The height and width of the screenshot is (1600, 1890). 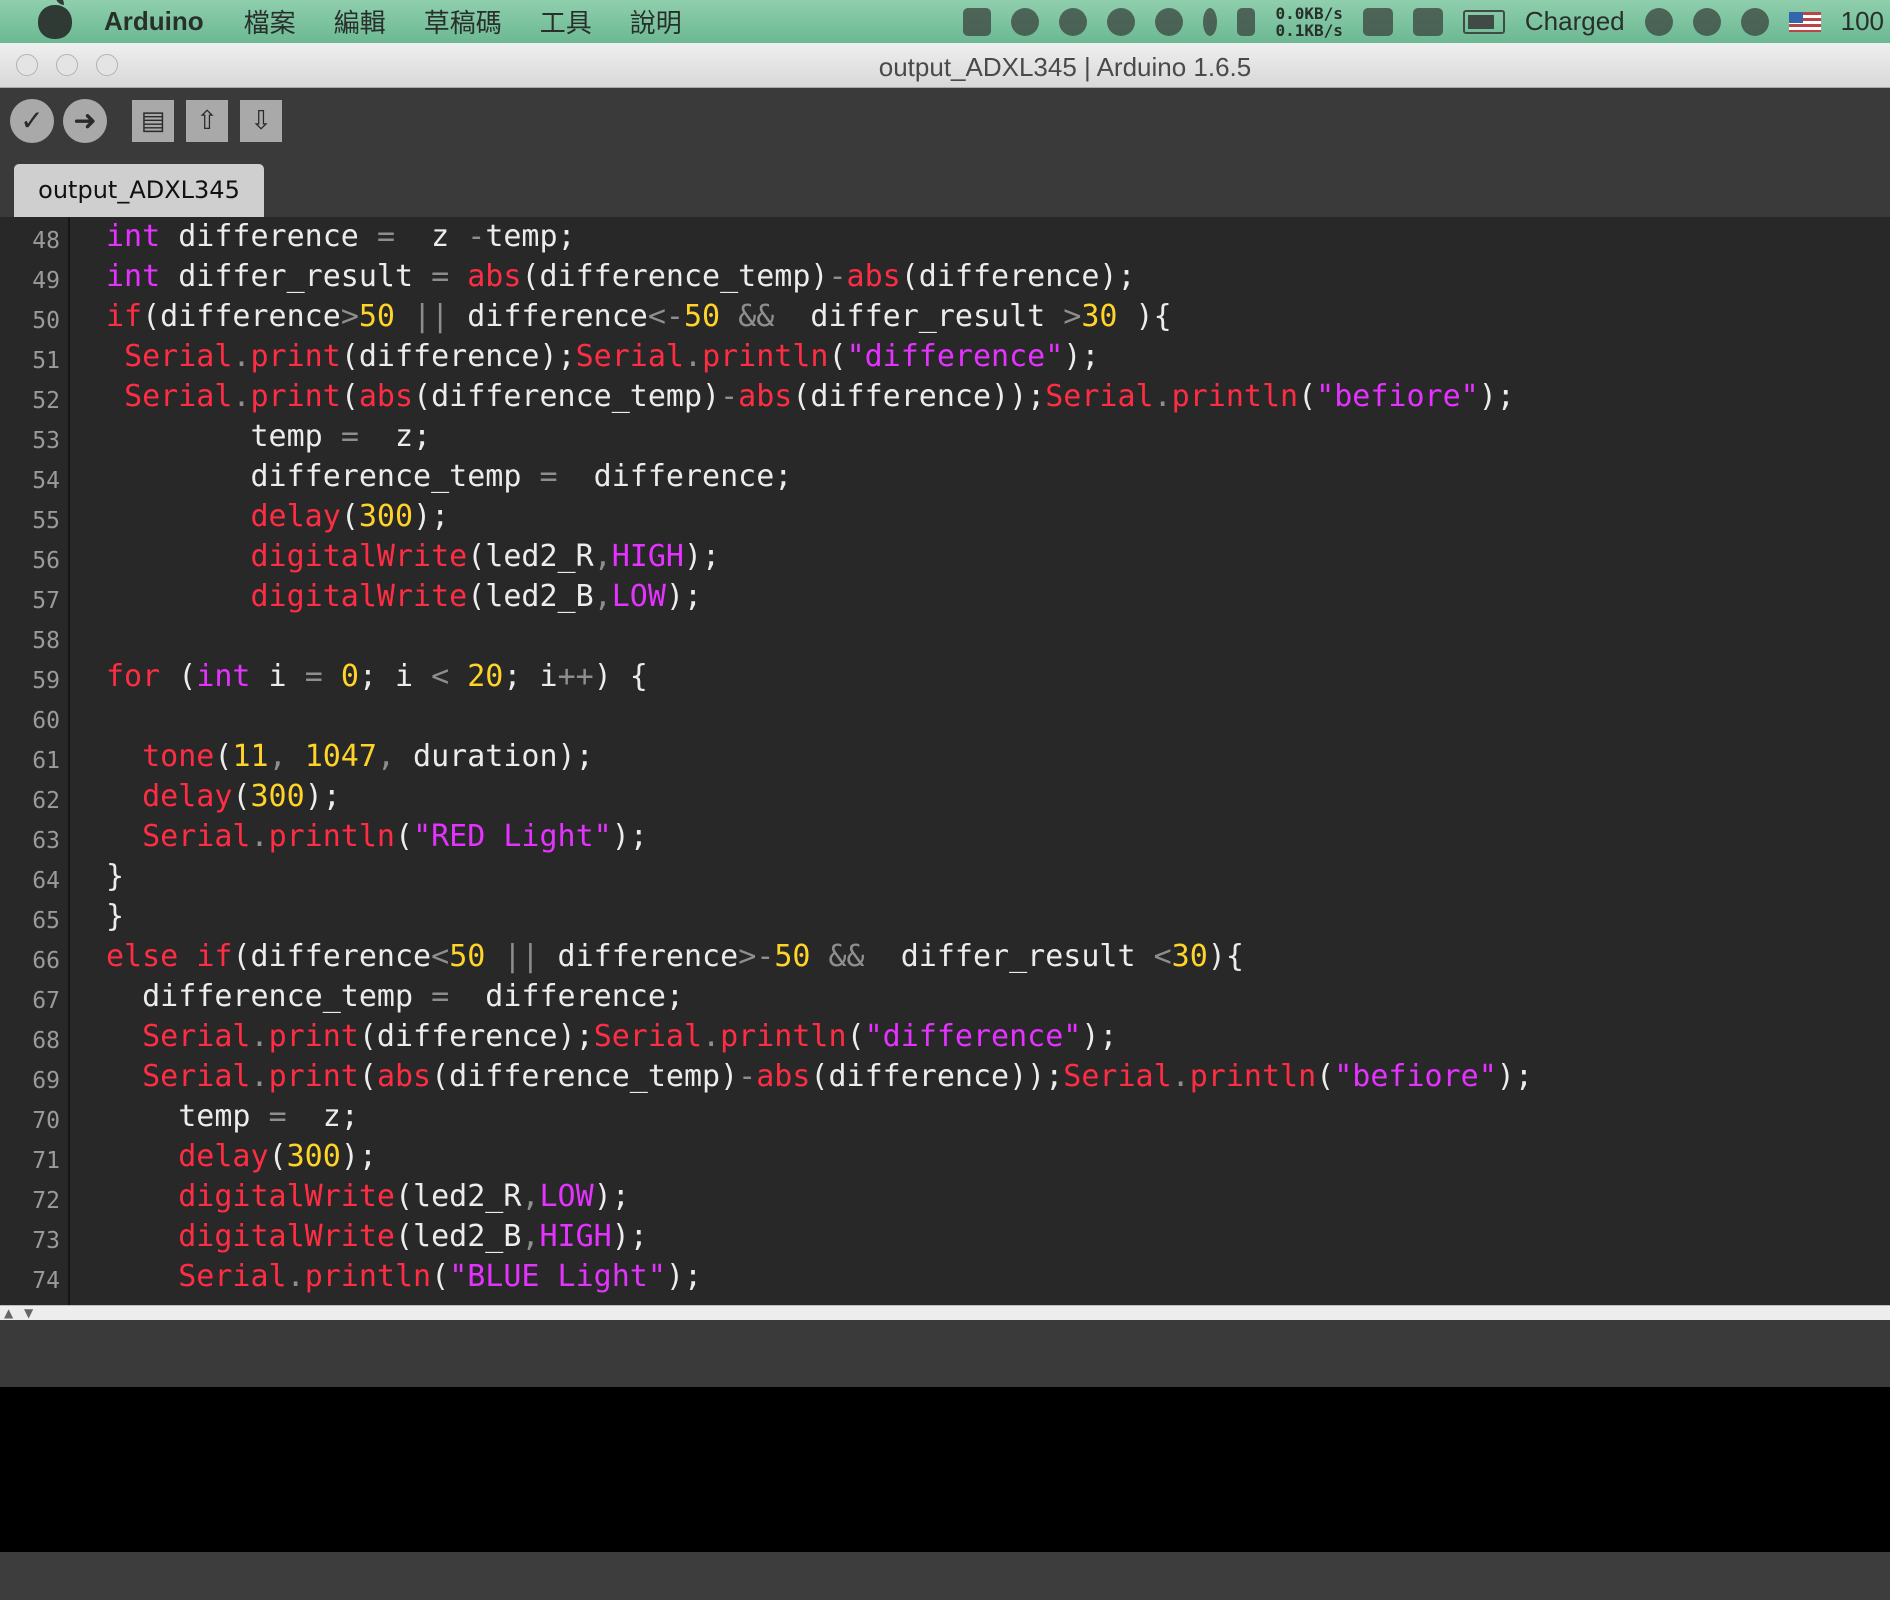 I want to click on code-line: digitalWrite(led2_R,LOW);, so click(x=368, y=1196).